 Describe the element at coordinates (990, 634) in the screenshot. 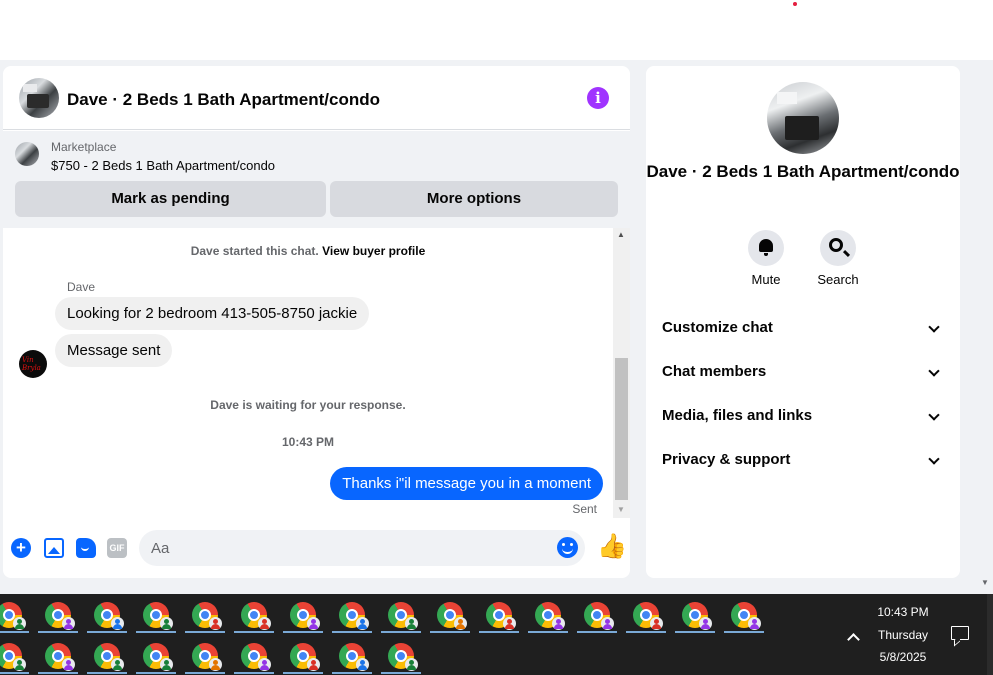

I see `show-desktop-button` at that location.